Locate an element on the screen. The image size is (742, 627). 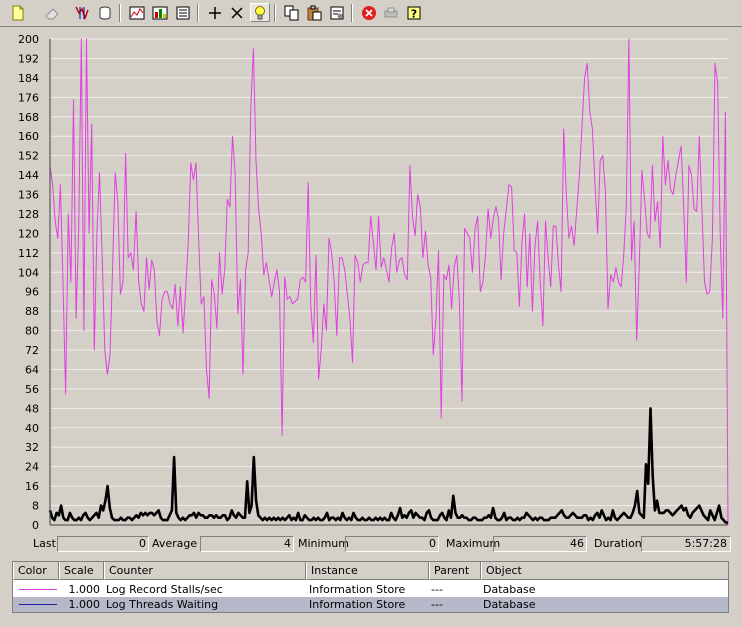
properties-icon is located at coordinates (337, 12).